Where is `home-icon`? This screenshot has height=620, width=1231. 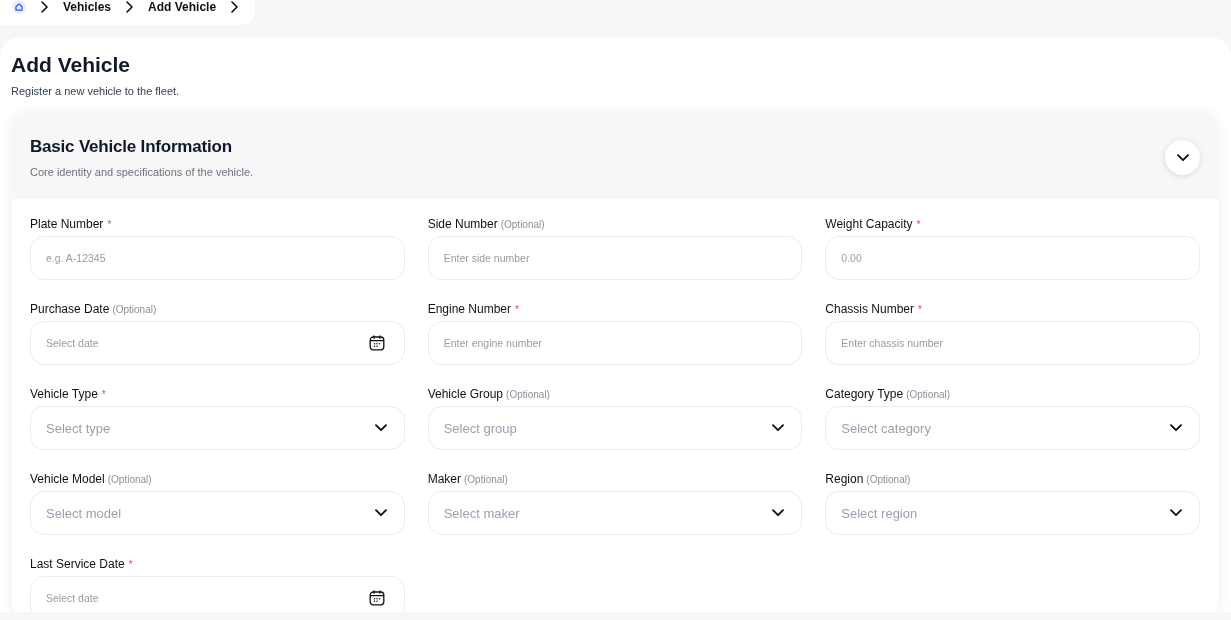
home-icon is located at coordinates (19, 7).